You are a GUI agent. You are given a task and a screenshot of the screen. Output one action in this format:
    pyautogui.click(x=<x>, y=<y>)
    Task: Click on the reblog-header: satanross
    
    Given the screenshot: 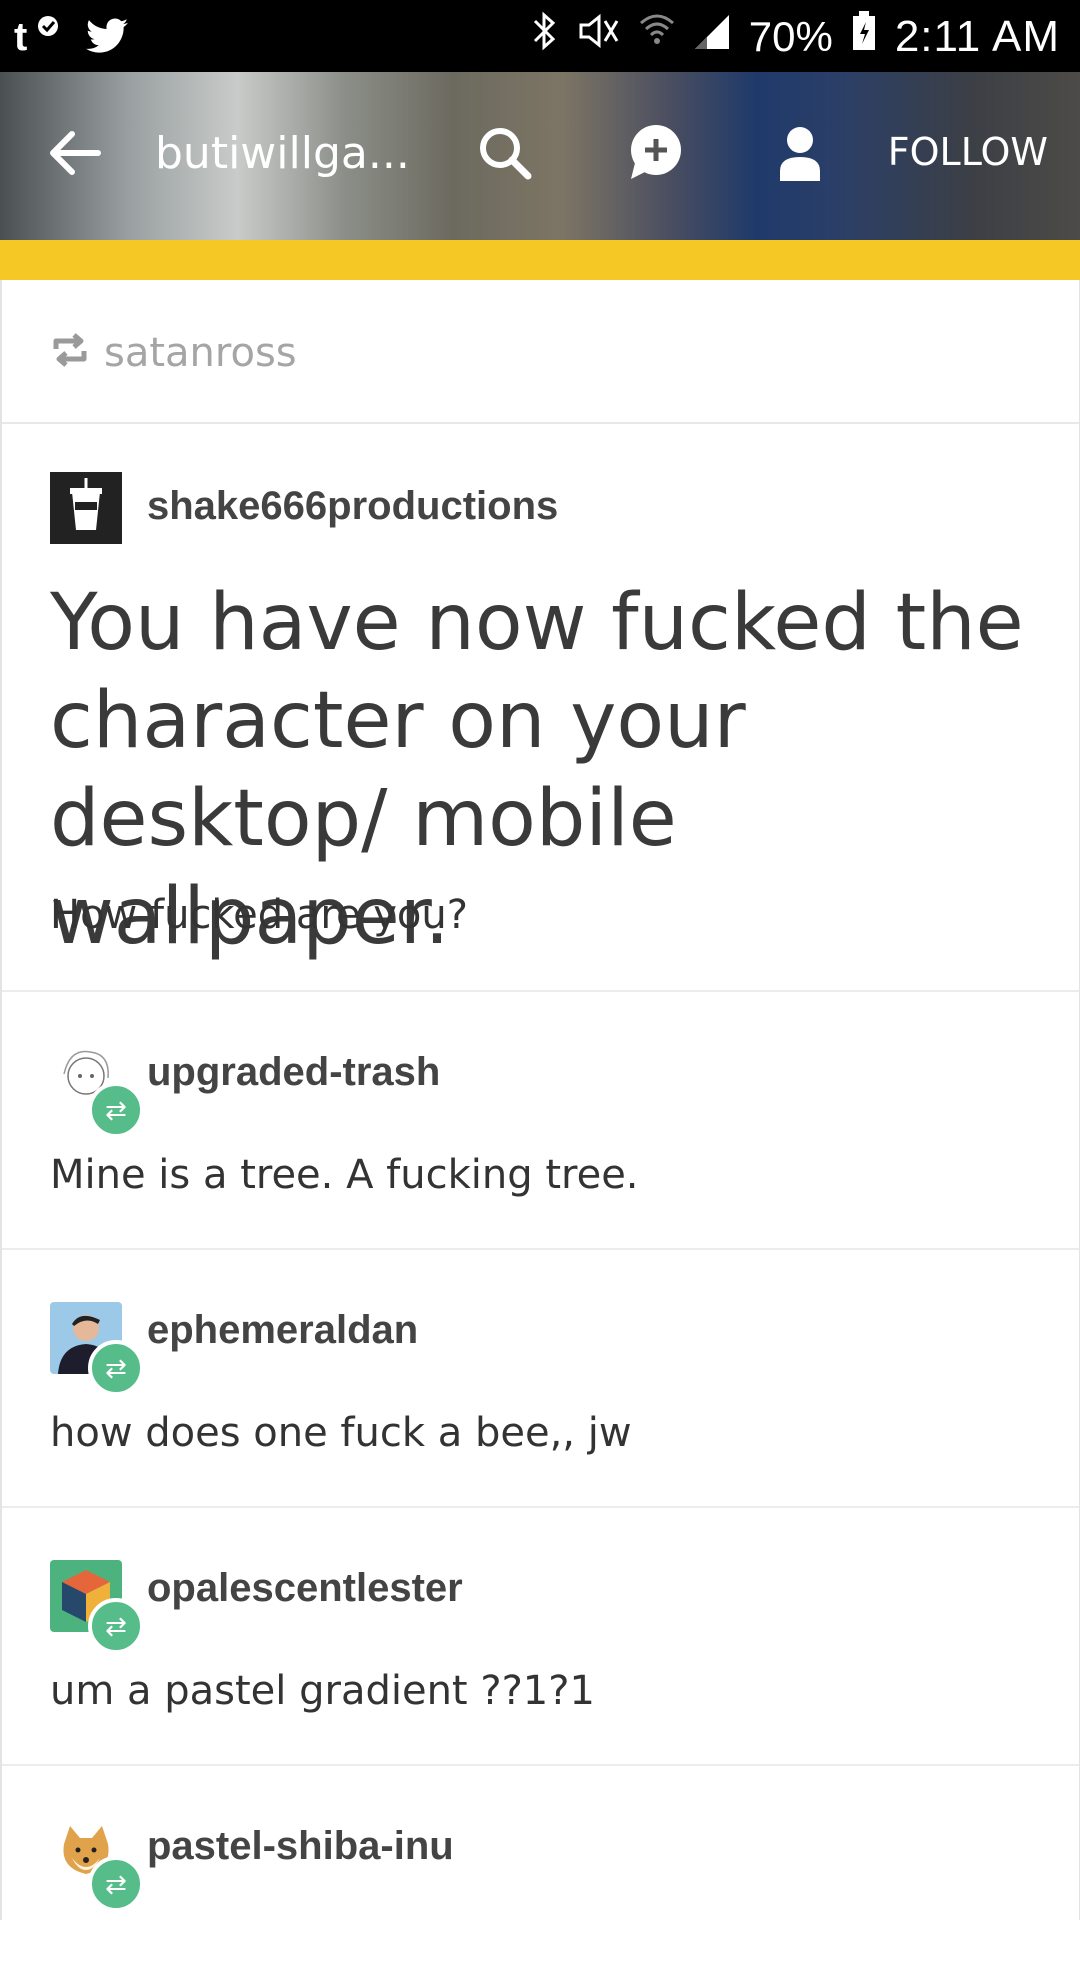 What is the action you would take?
    pyautogui.click(x=540, y=352)
    